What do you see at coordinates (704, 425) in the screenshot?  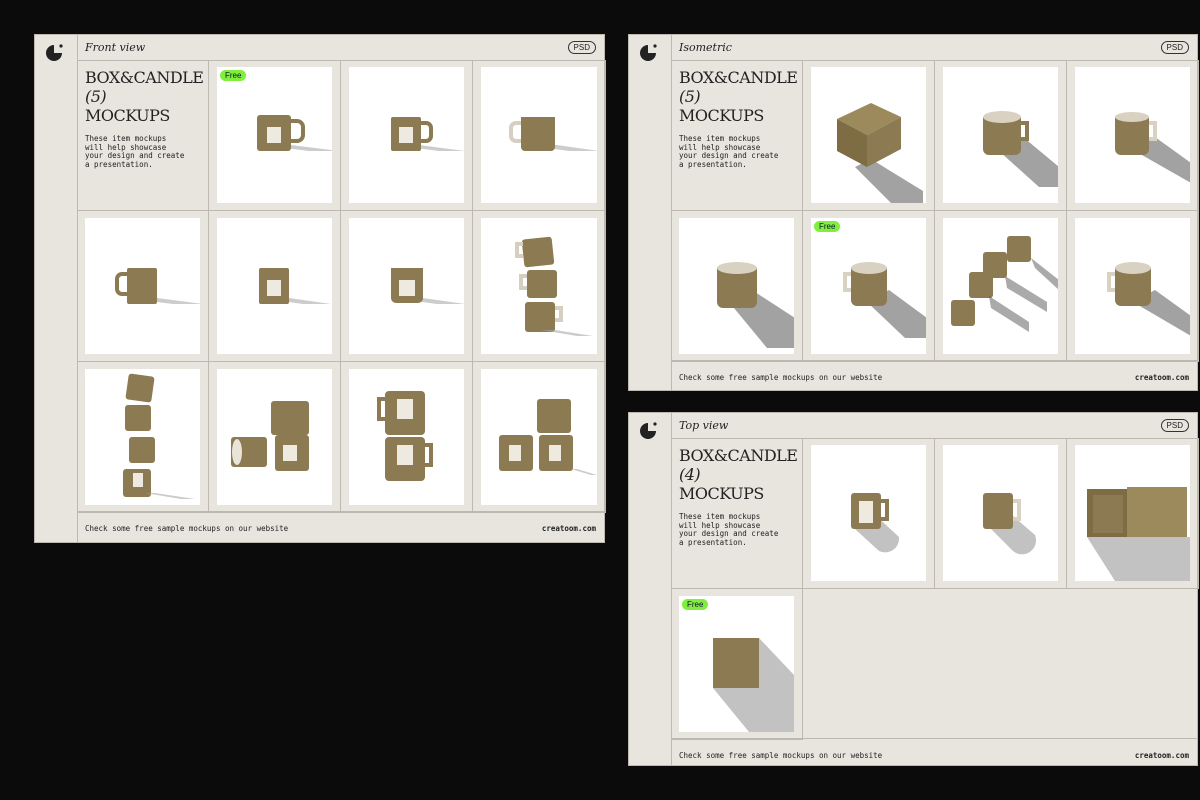 I see `view-title: Top view` at bounding box center [704, 425].